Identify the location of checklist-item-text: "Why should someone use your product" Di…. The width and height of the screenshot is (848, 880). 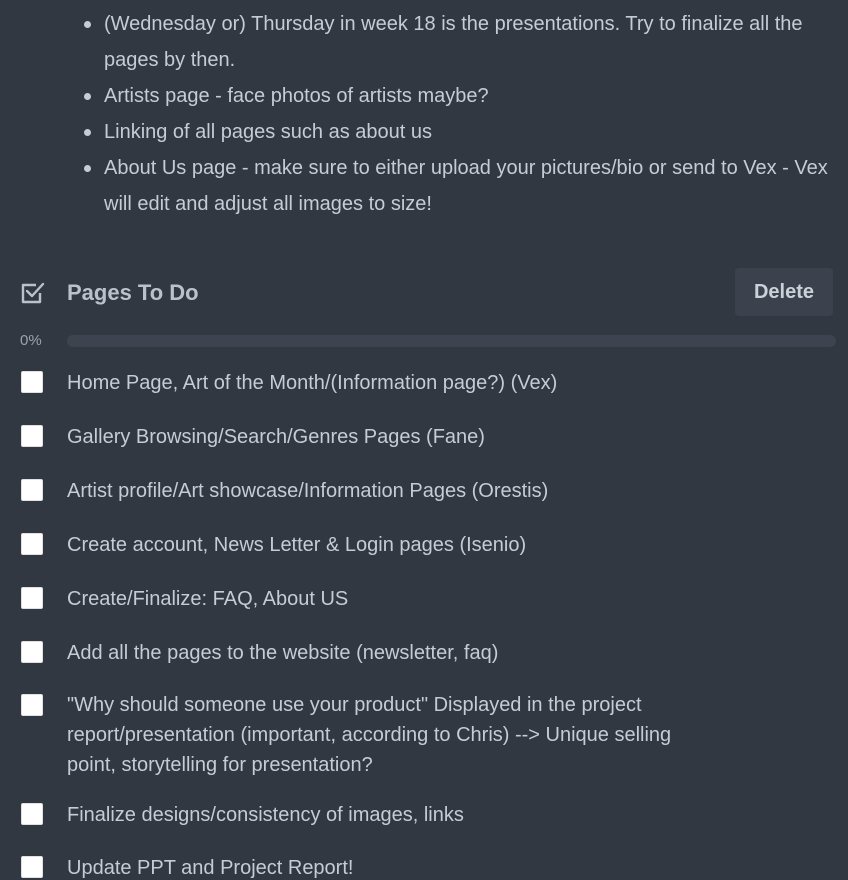
(377, 735).